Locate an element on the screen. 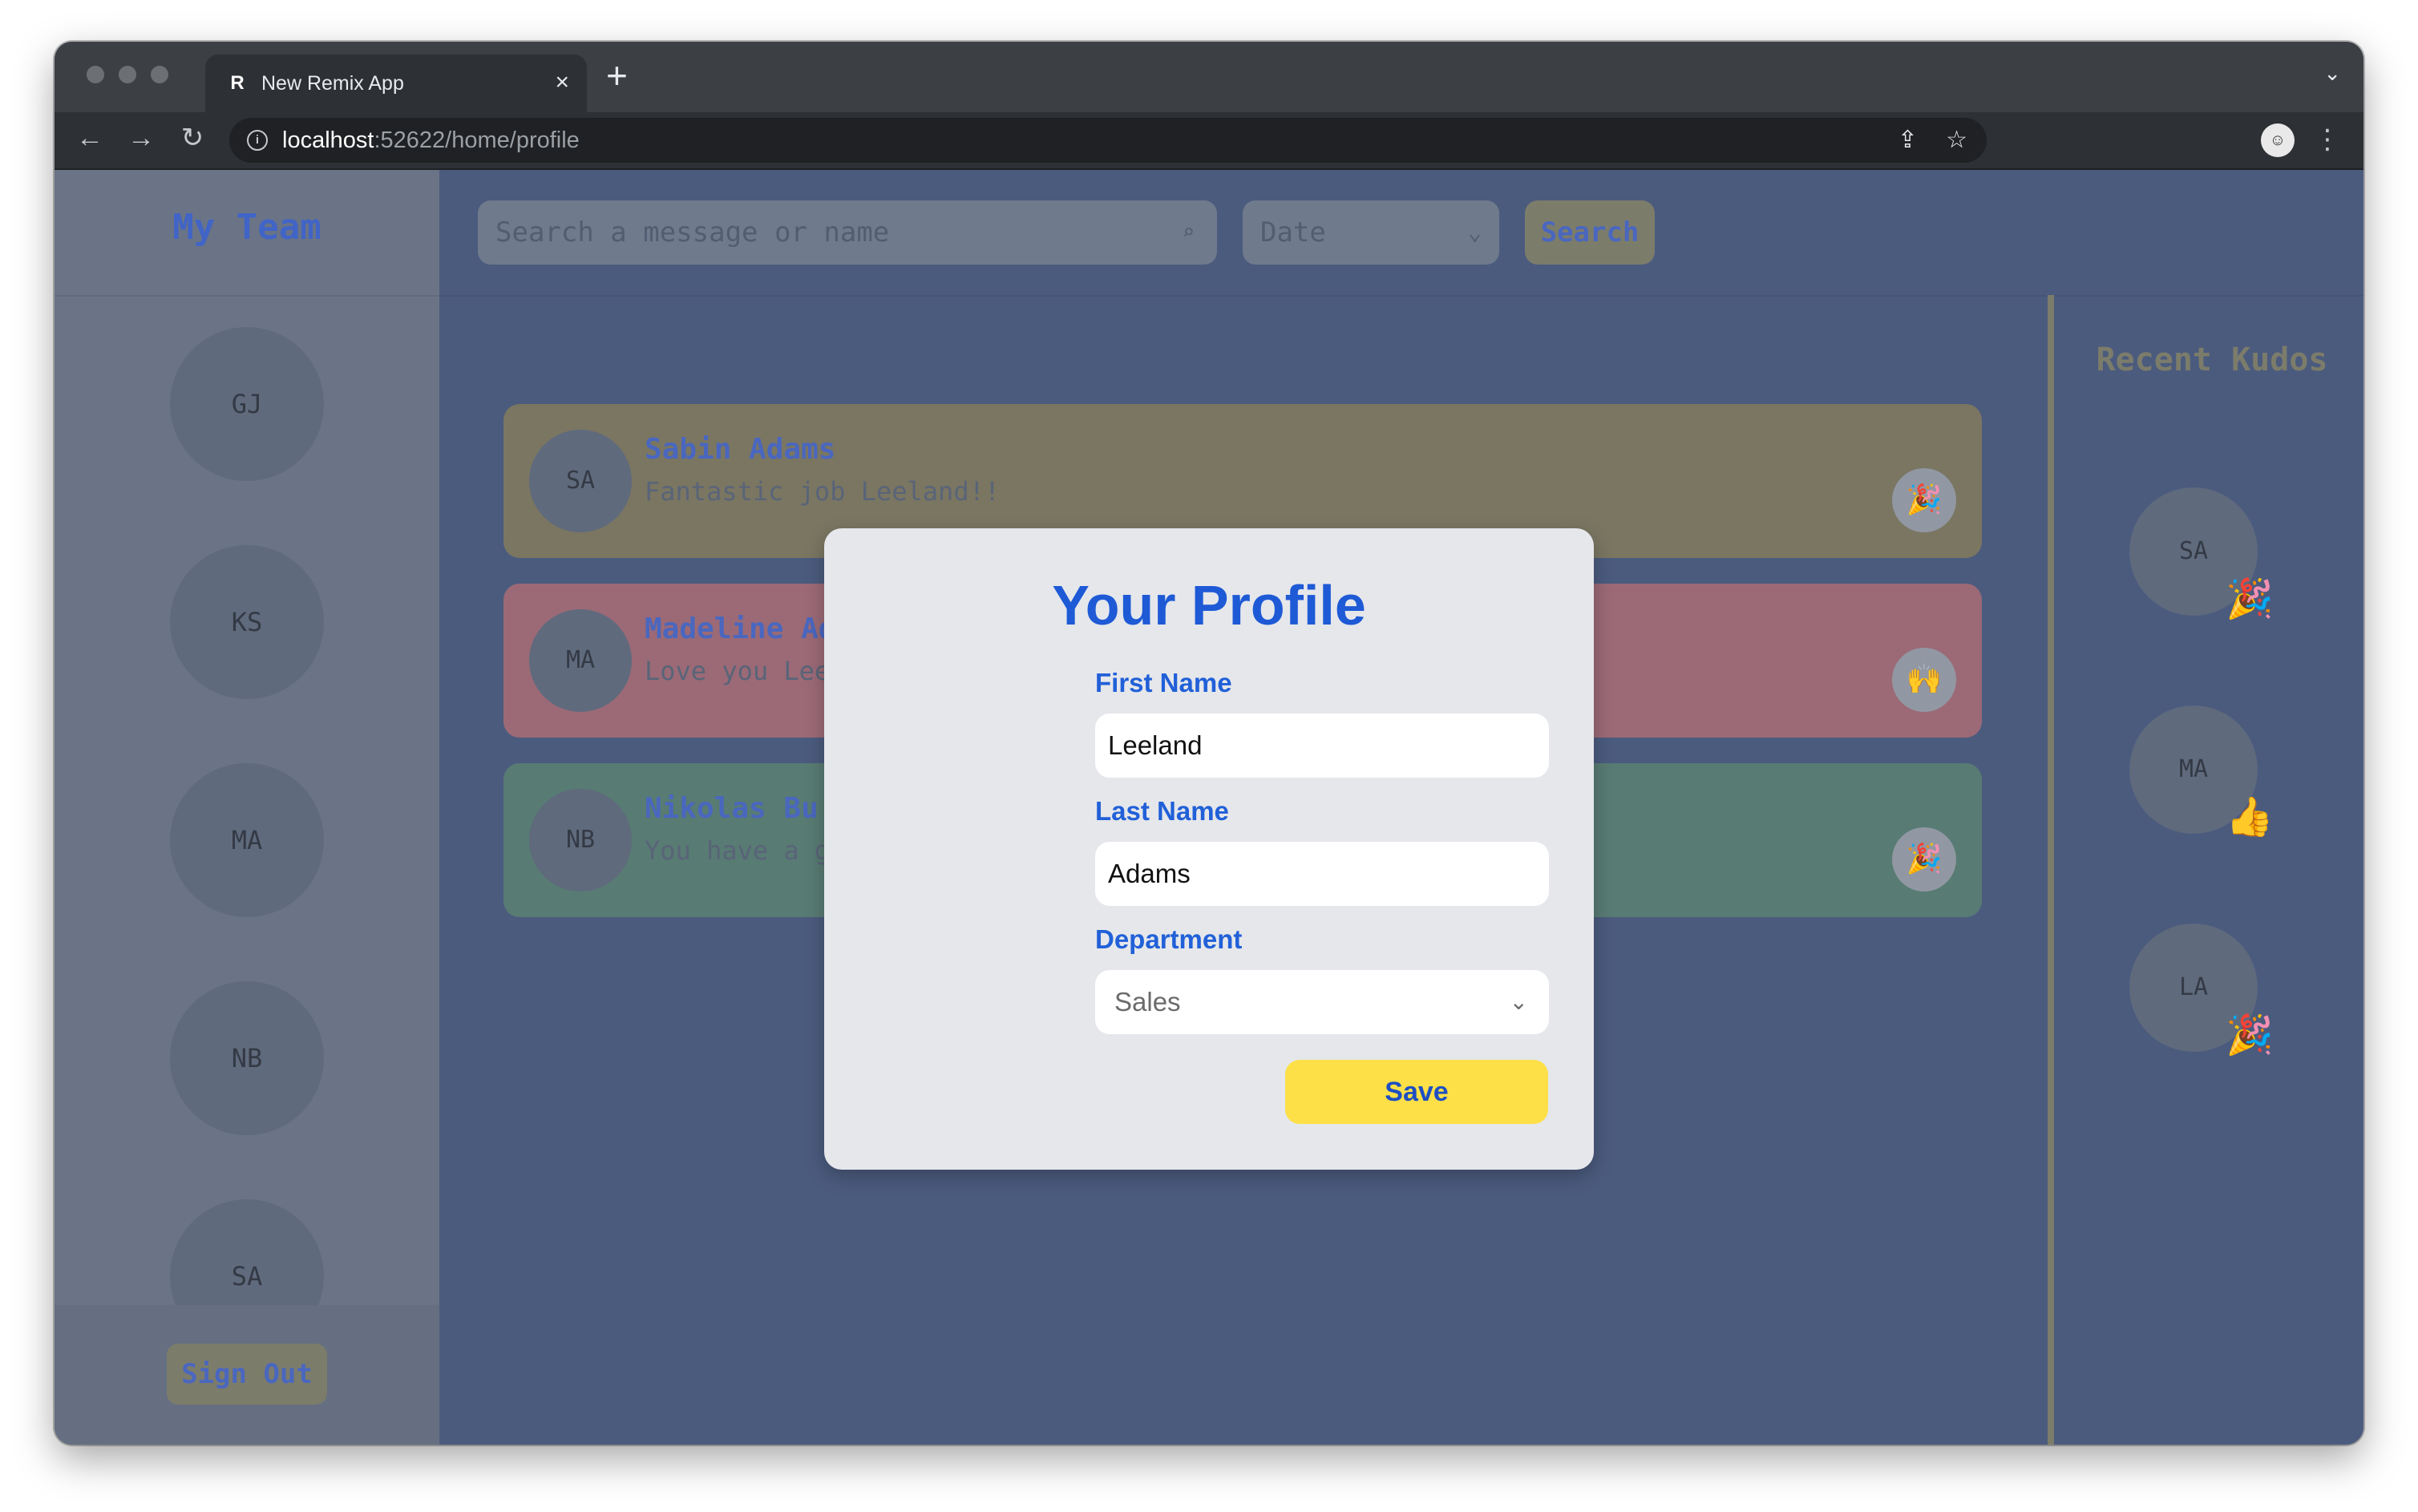 The height and width of the screenshot is (1512, 2418). tab-close-icon: × is located at coordinates (562, 82).